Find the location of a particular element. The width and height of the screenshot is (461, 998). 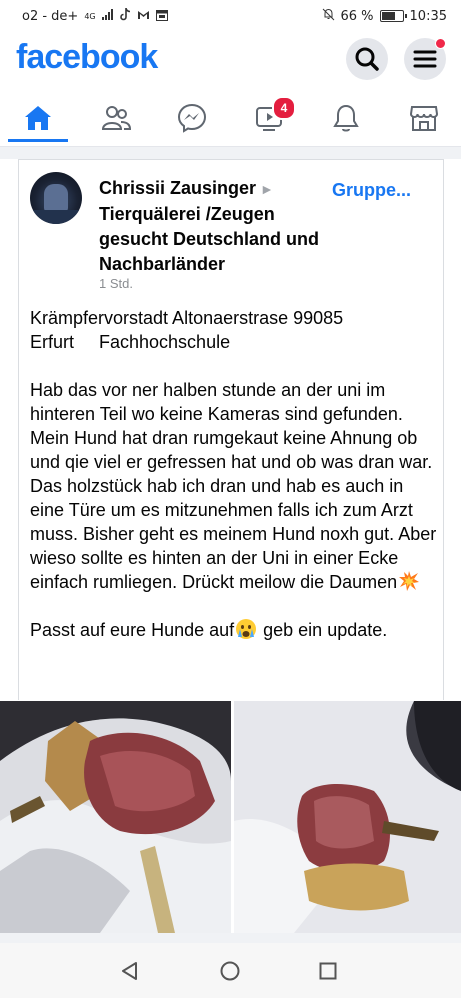

status-left: o2 - de+ 4G is located at coordinates (95, 15).